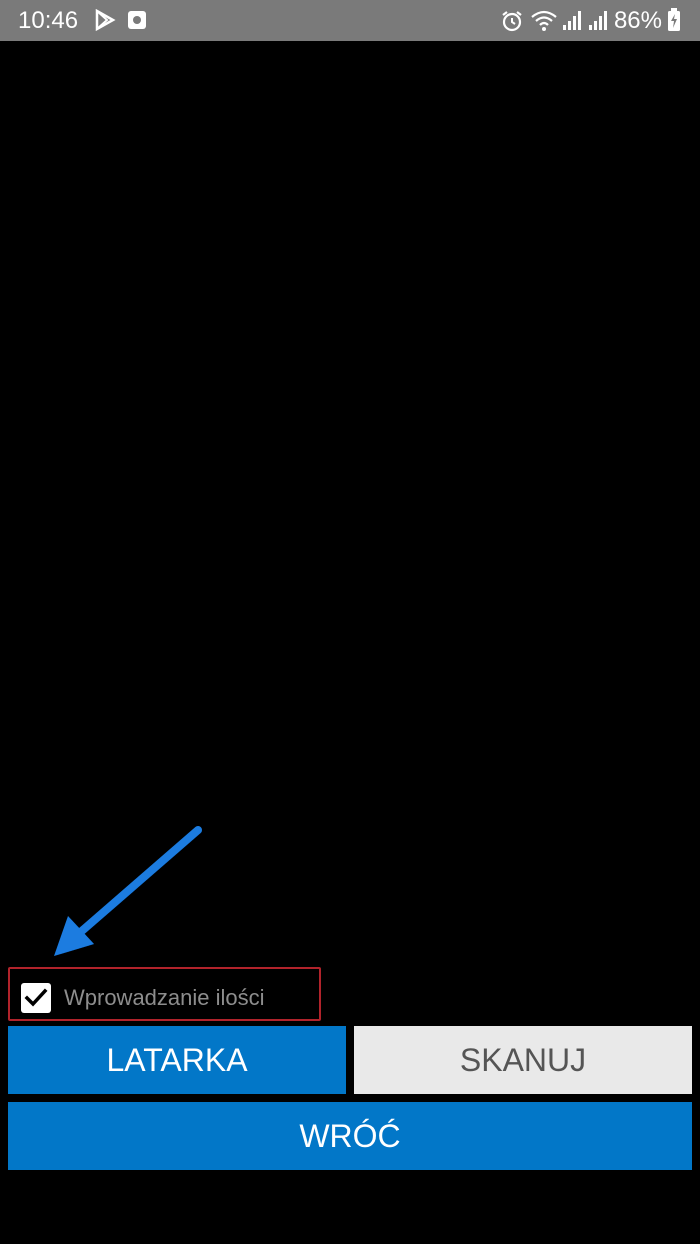  I want to click on annotation-arrow-icon, so click(128, 891).